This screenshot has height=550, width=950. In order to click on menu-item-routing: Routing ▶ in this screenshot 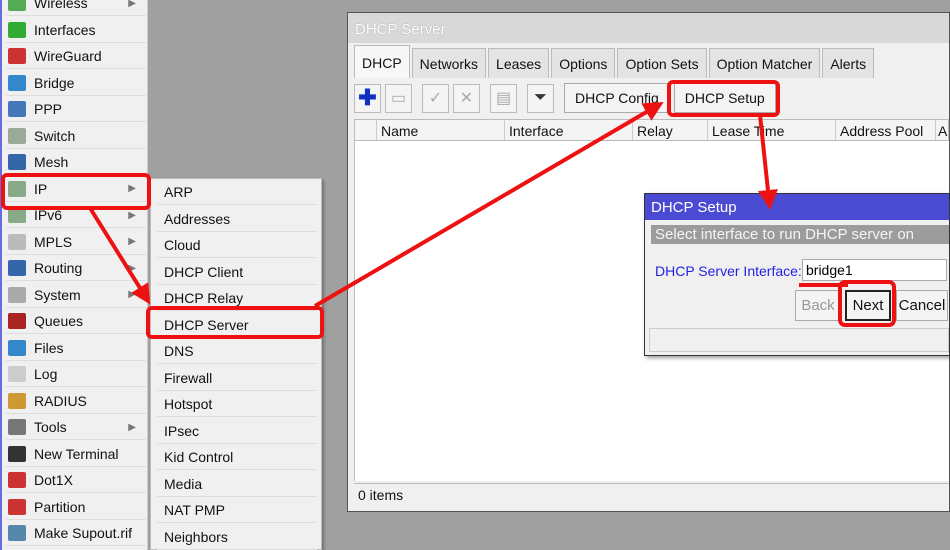, I will do `click(76, 268)`.